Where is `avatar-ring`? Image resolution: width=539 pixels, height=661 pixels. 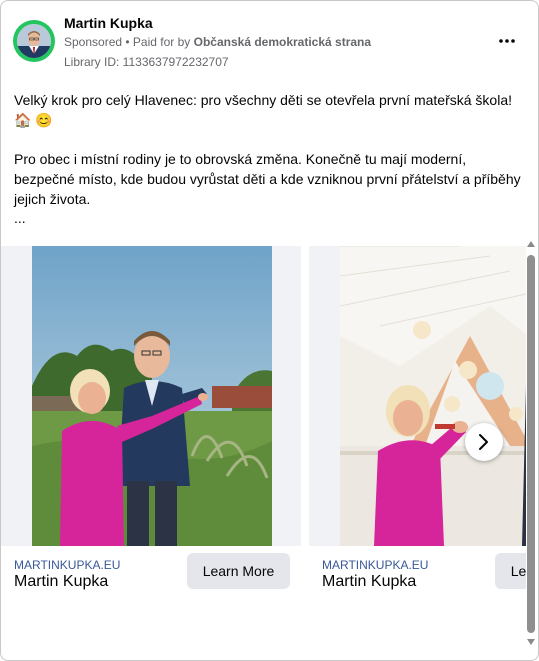
avatar-ring is located at coordinates (34, 41).